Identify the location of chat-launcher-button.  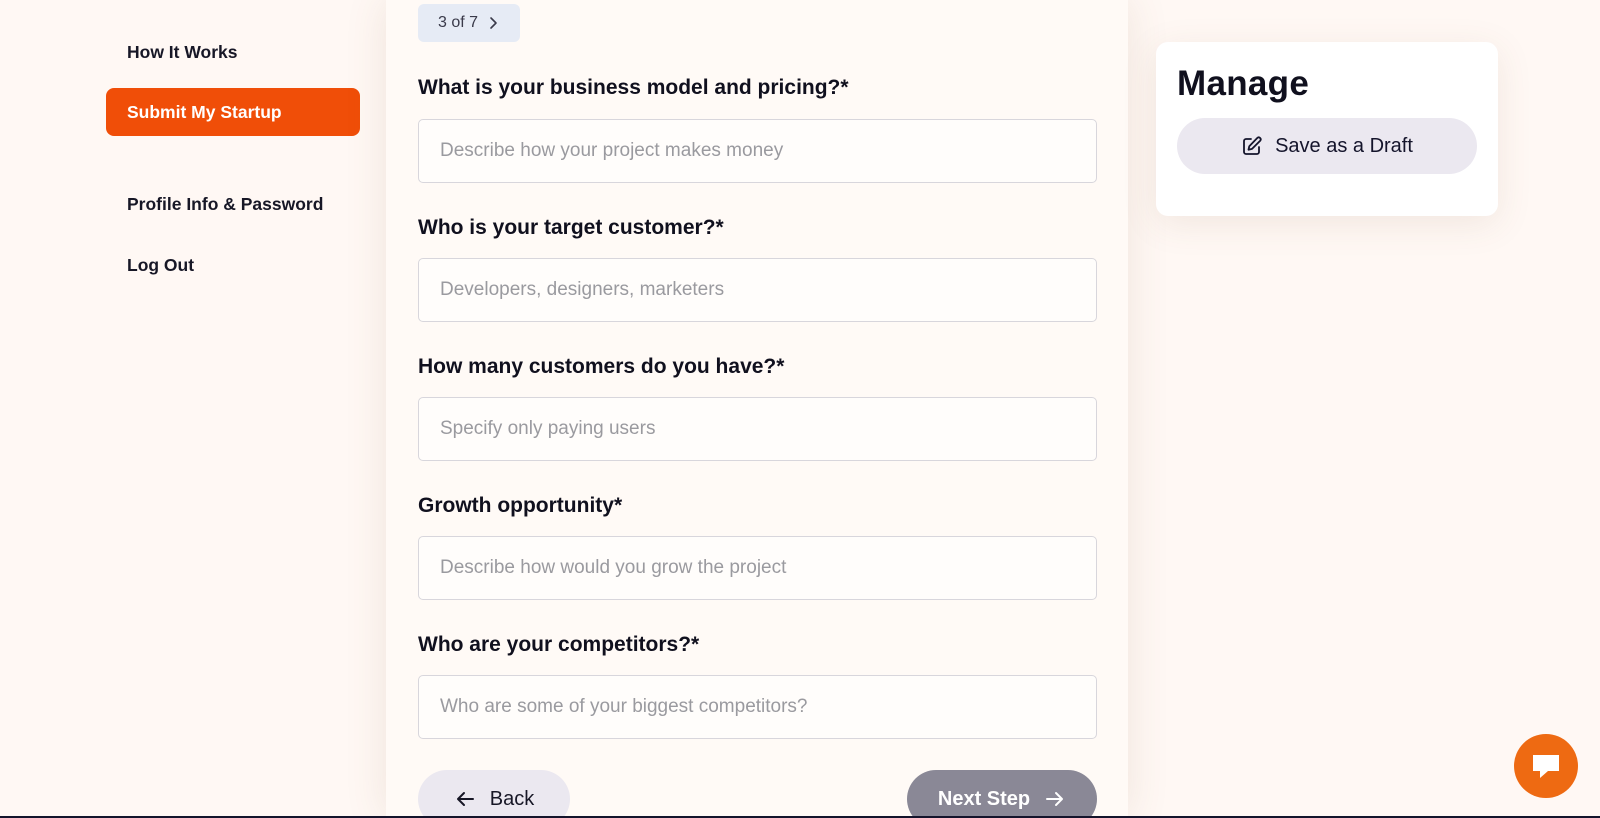
(1546, 766).